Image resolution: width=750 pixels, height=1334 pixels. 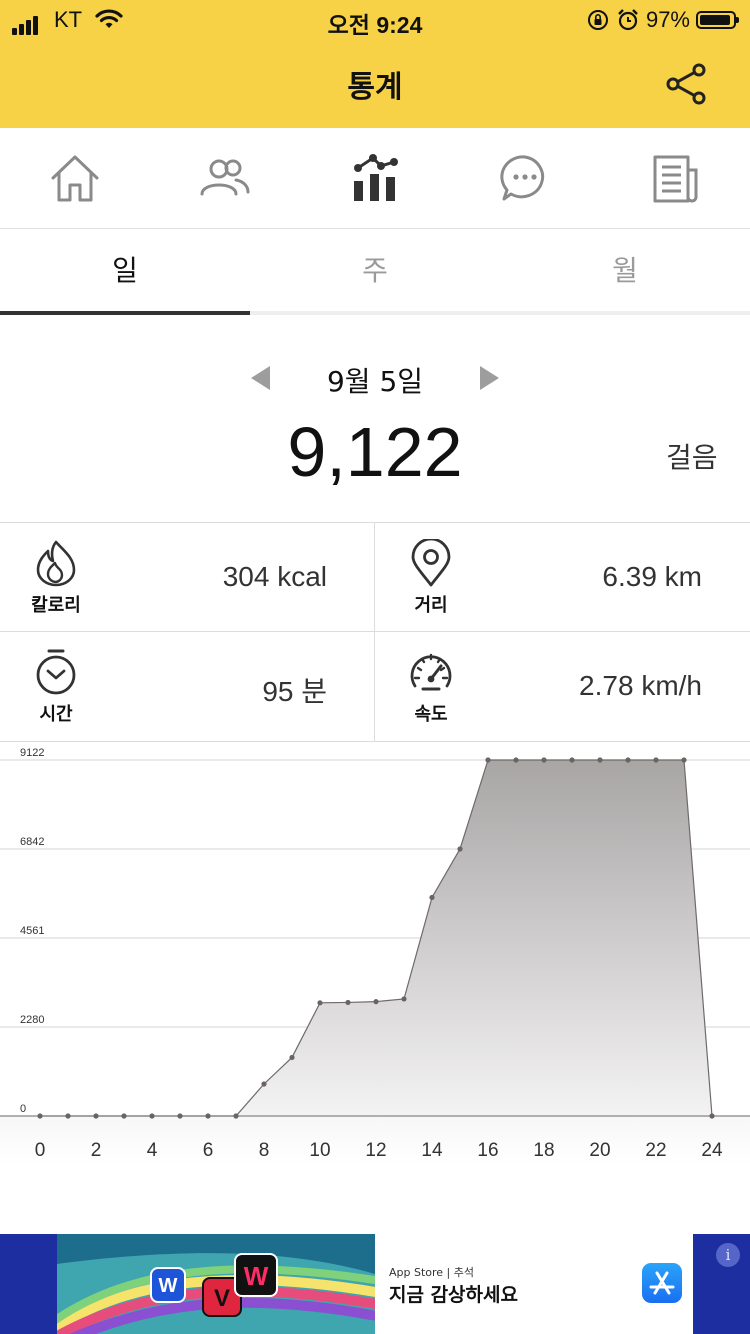 What do you see at coordinates (432, 1150) in the screenshot?
I see `x-tick-label: 14` at bounding box center [432, 1150].